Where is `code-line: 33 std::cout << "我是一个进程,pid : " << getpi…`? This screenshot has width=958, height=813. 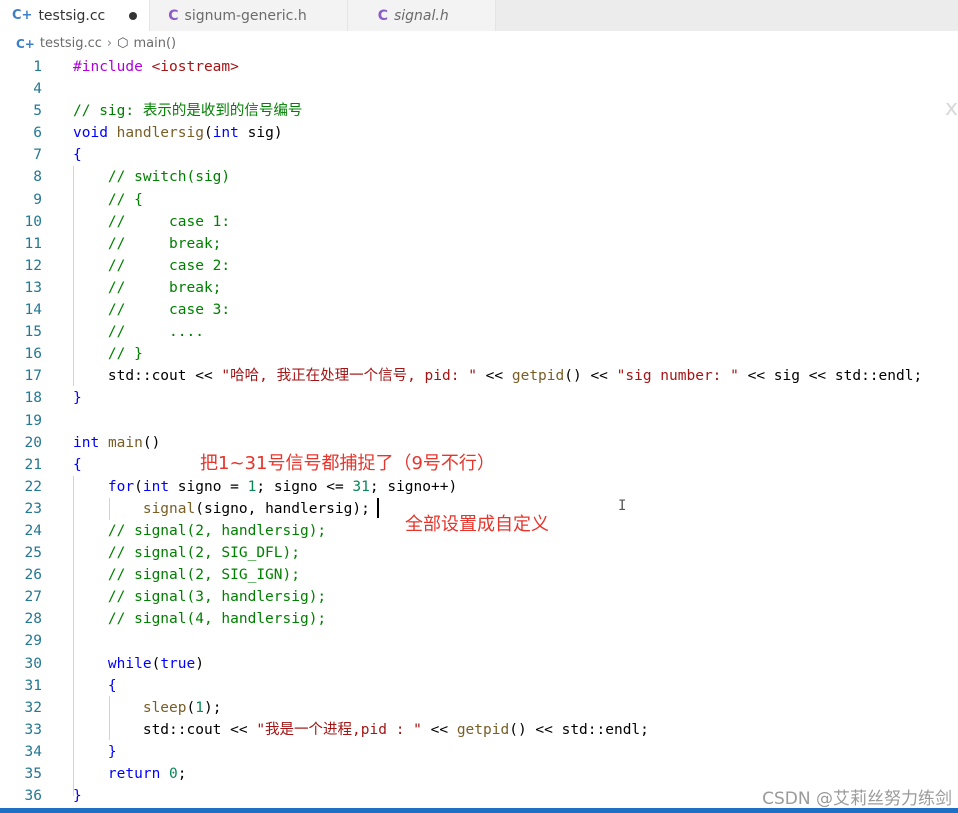
code-line: 33 std::cout << "我是一个进程,pid : " << getpi… is located at coordinates (479, 730).